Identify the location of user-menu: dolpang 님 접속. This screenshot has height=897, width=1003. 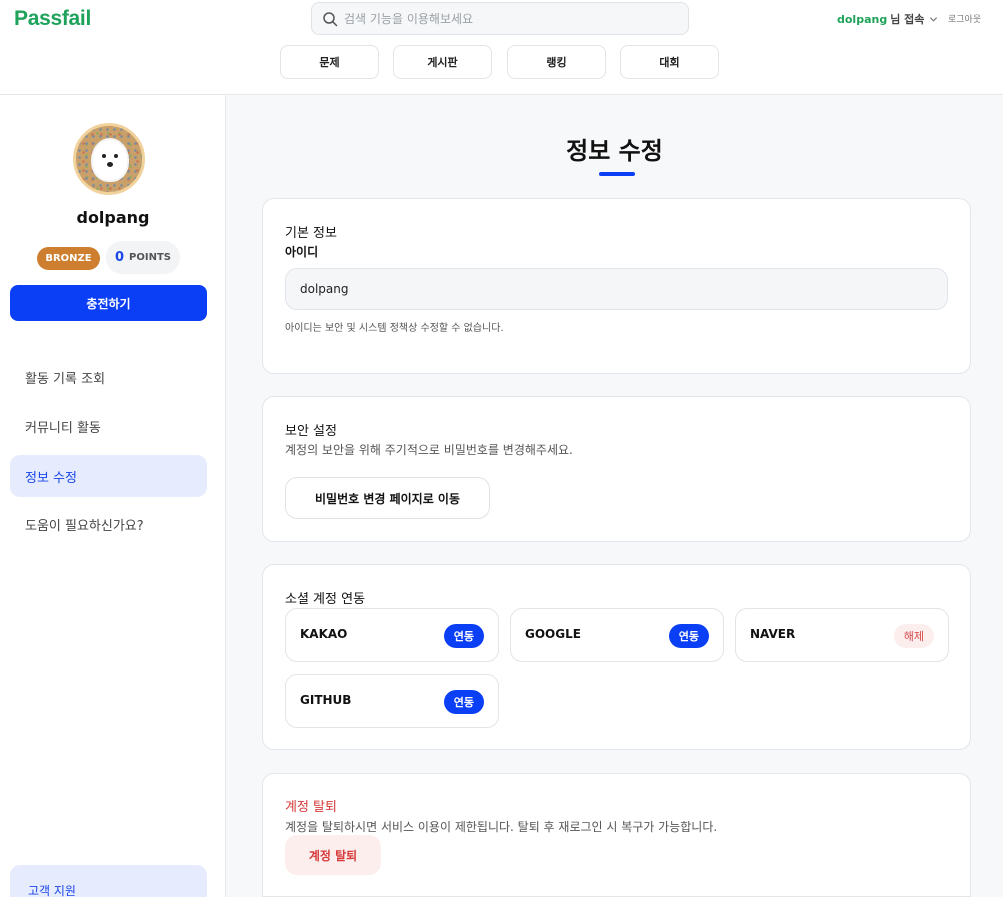
(887, 19).